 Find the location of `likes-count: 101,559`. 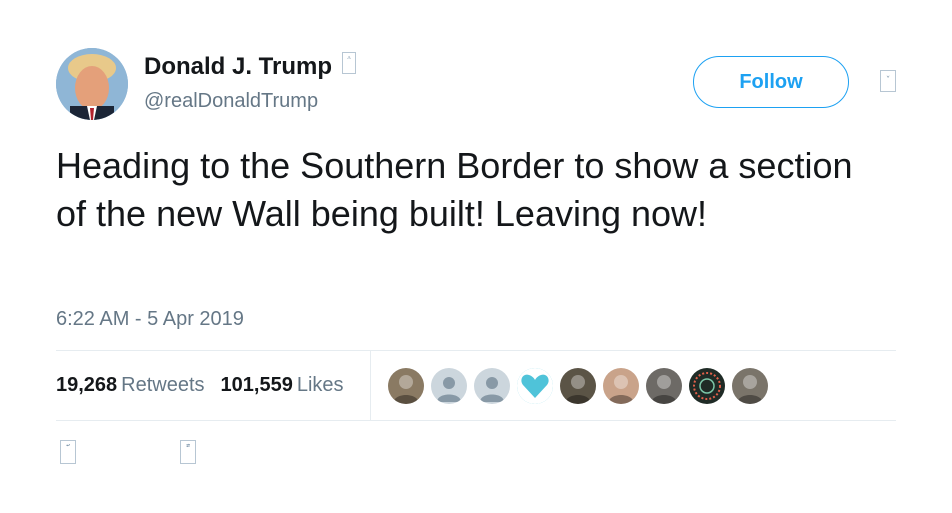

likes-count: 101,559 is located at coordinates (256, 385).